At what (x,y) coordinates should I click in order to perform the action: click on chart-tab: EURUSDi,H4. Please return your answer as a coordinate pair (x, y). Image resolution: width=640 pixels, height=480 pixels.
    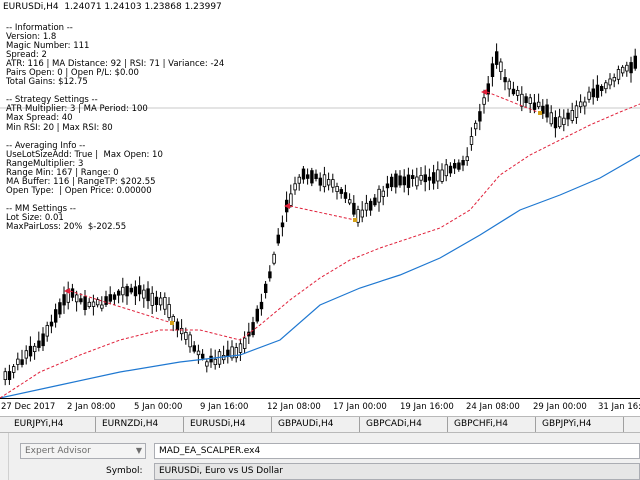
    Looking at the image, I should click on (228, 424).